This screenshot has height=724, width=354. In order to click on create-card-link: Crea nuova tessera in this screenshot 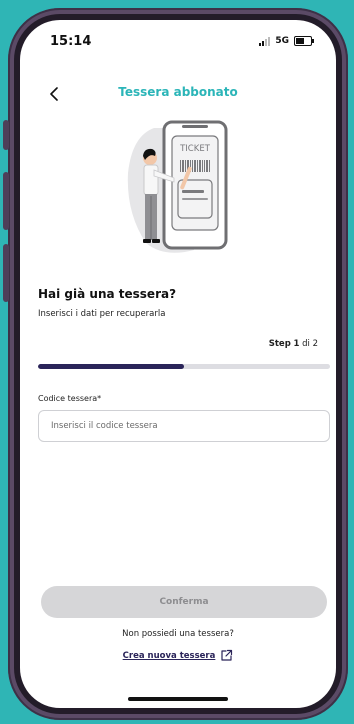, I will do `click(178, 655)`.